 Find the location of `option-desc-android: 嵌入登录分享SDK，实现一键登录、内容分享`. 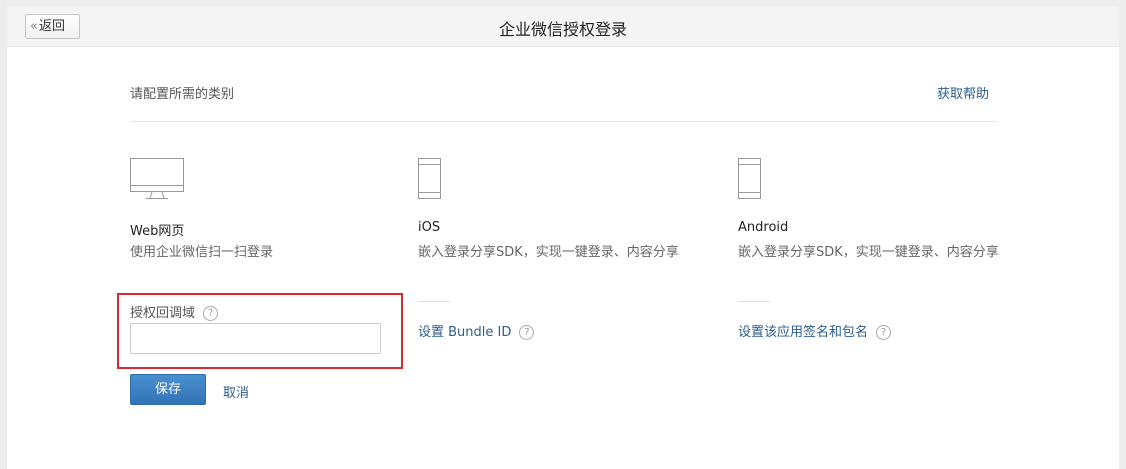

option-desc-android: 嵌入登录分享SDK，实现一键登录、内容分享 is located at coordinates (868, 252).